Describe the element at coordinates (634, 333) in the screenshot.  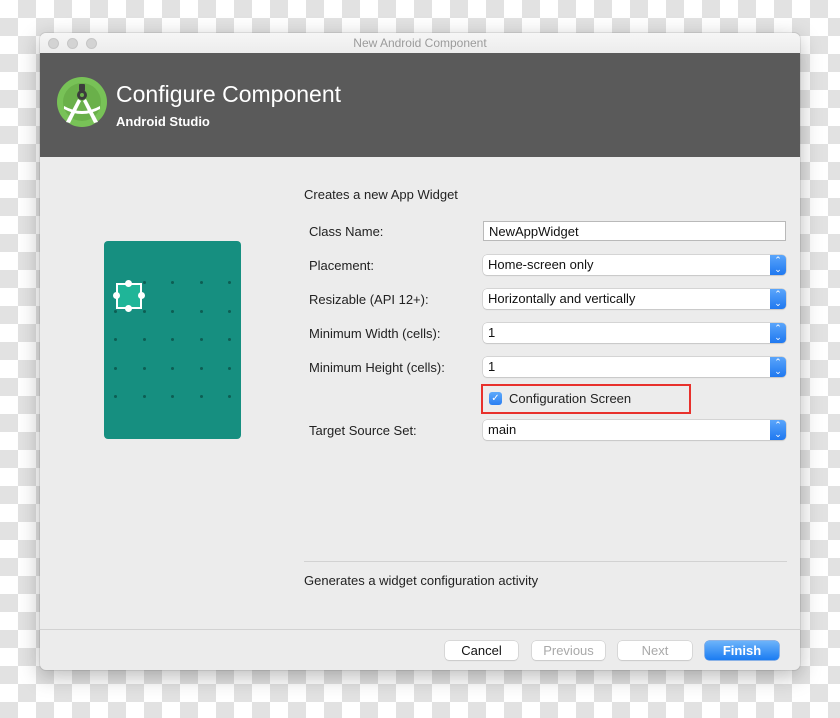
I see `min-width-select: 1 ⌃ ⌄` at that location.